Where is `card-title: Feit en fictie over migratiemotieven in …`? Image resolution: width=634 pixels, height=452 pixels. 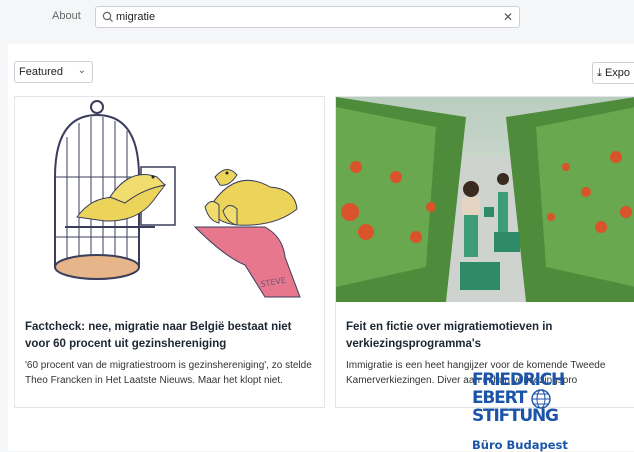 card-title: Feit en fictie over migratiemotieven in … is located at coordinates (485, 336).